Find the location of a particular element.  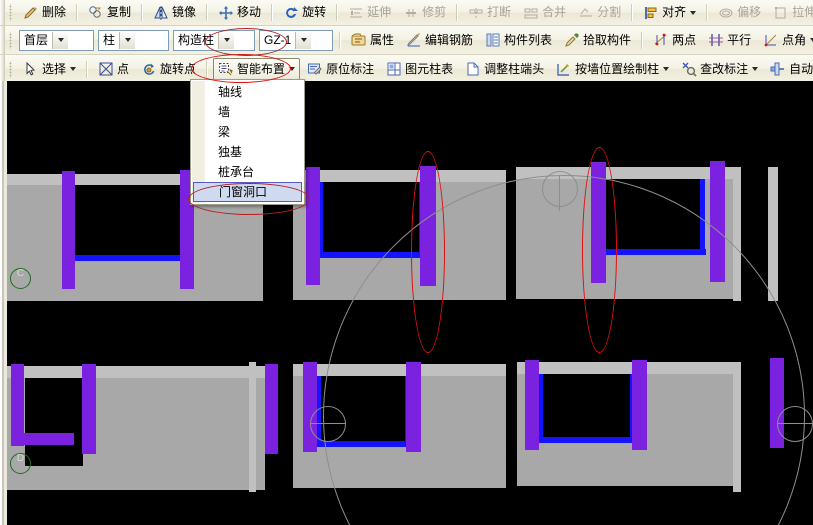

button-label: 属性 is located at coordinates (382, 39).